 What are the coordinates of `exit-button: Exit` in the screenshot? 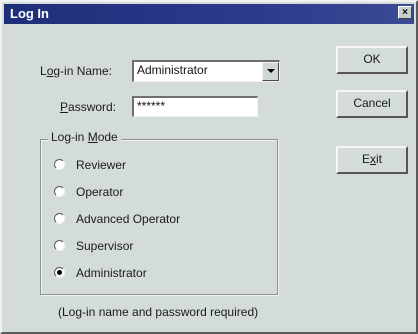 It's located at (372, 160).